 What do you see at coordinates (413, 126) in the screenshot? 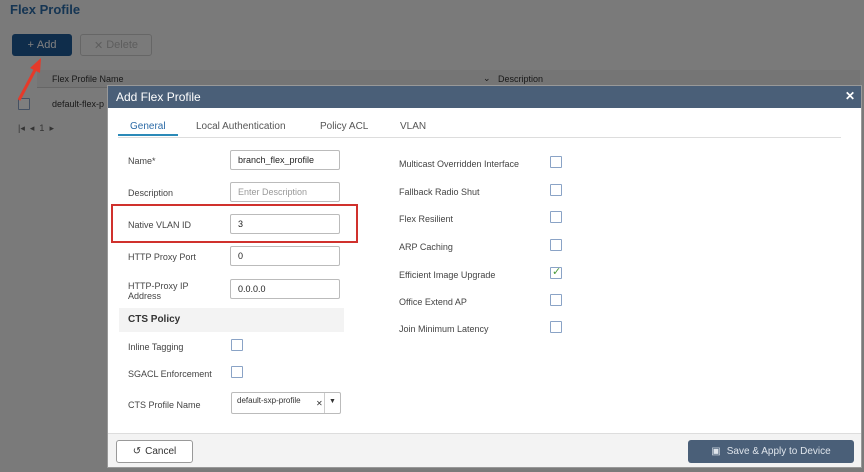
I see `tab-vlan: VLAN` at bounding box center [413, 126].